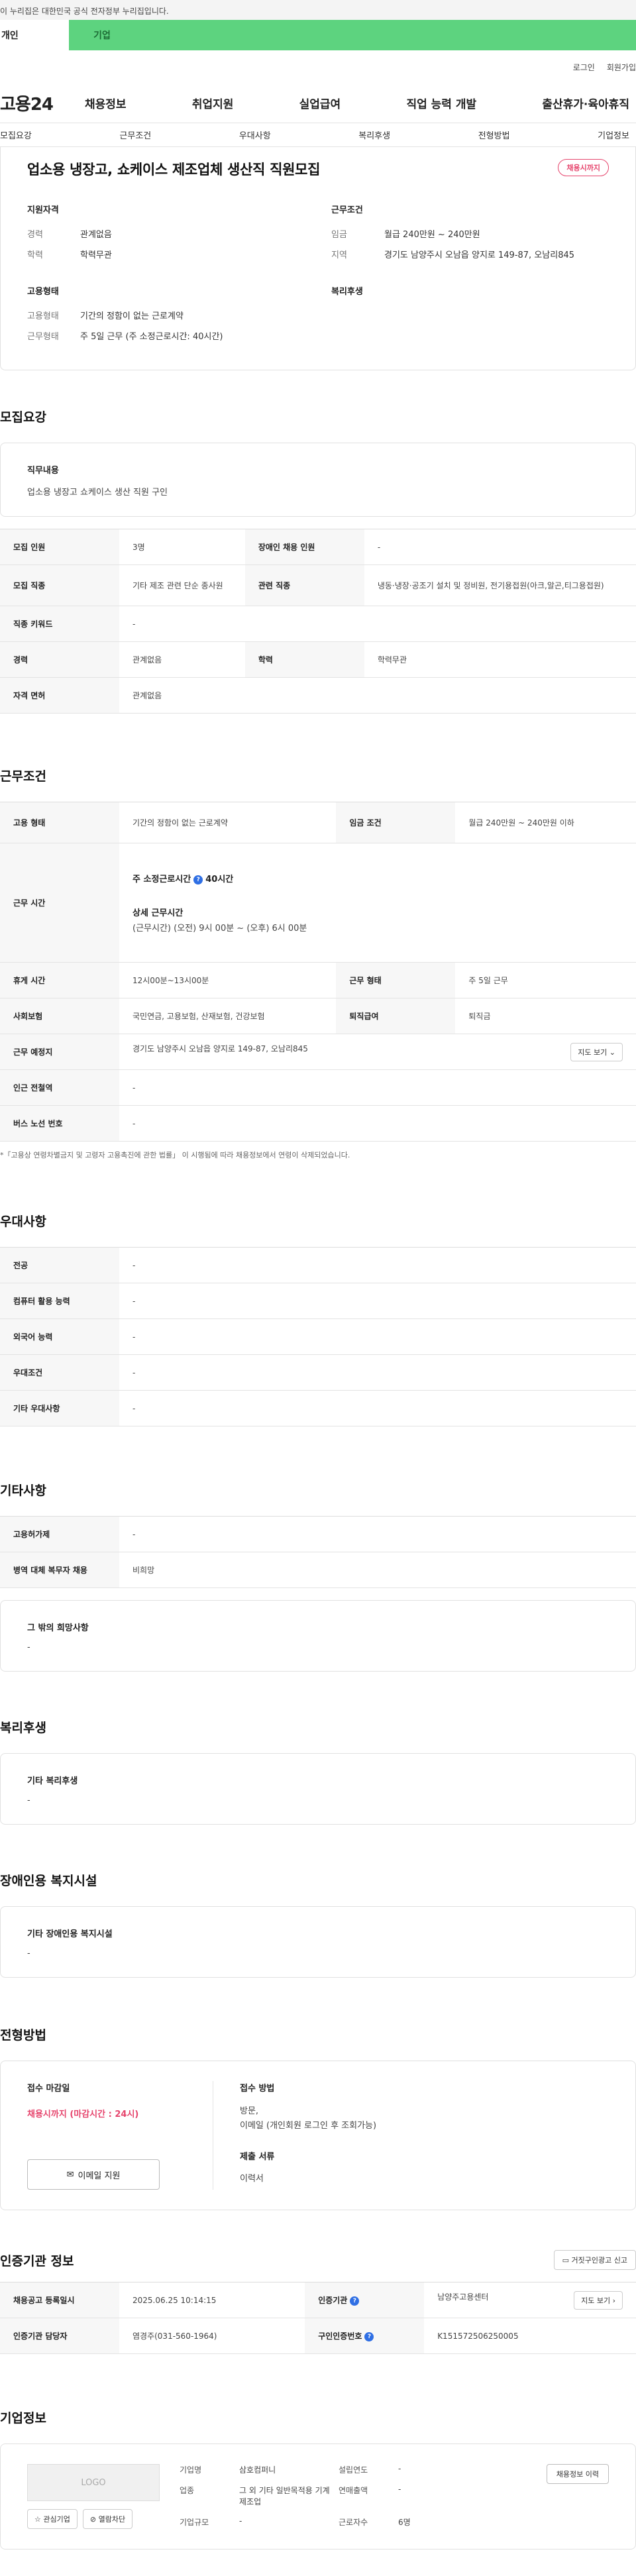 The height and width of the screenshot is (2576, 636). I want to click on table-header: 휴게 시간, so click(59, 980).